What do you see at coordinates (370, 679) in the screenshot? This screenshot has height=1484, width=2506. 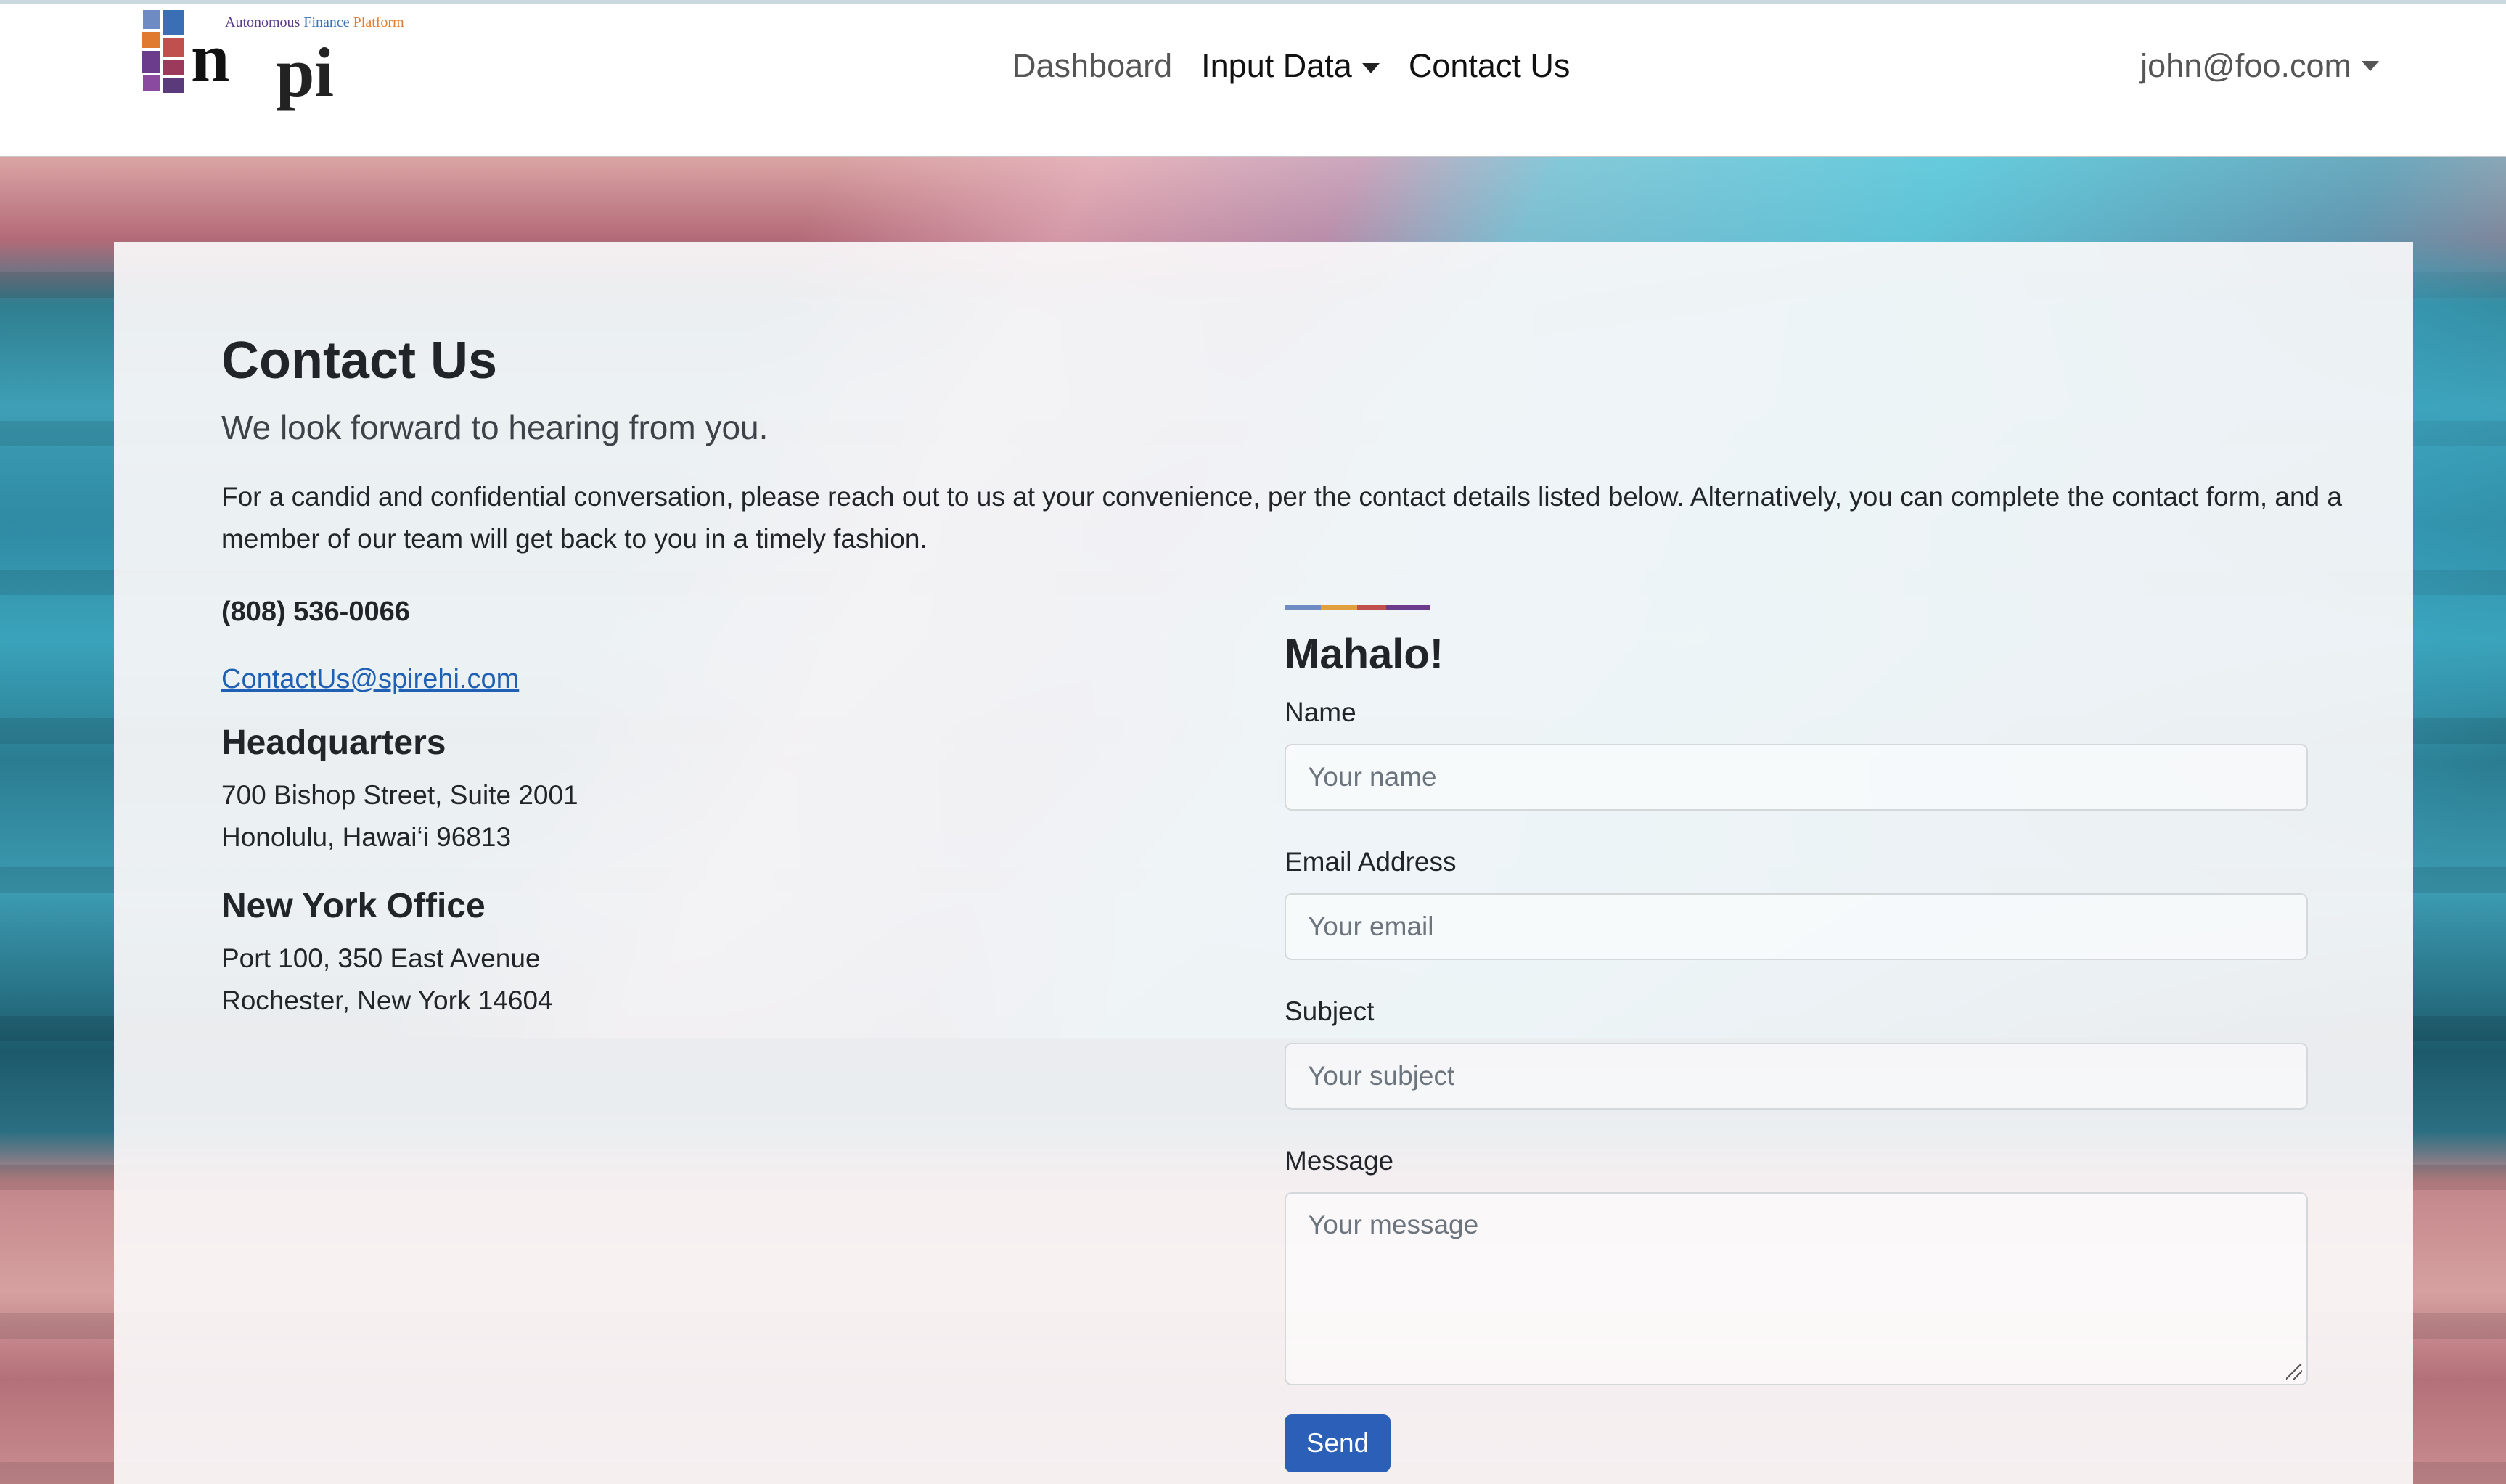 I see `contact-email-link: ContactUs@spirehi.com` at bounding box center [370, 679].